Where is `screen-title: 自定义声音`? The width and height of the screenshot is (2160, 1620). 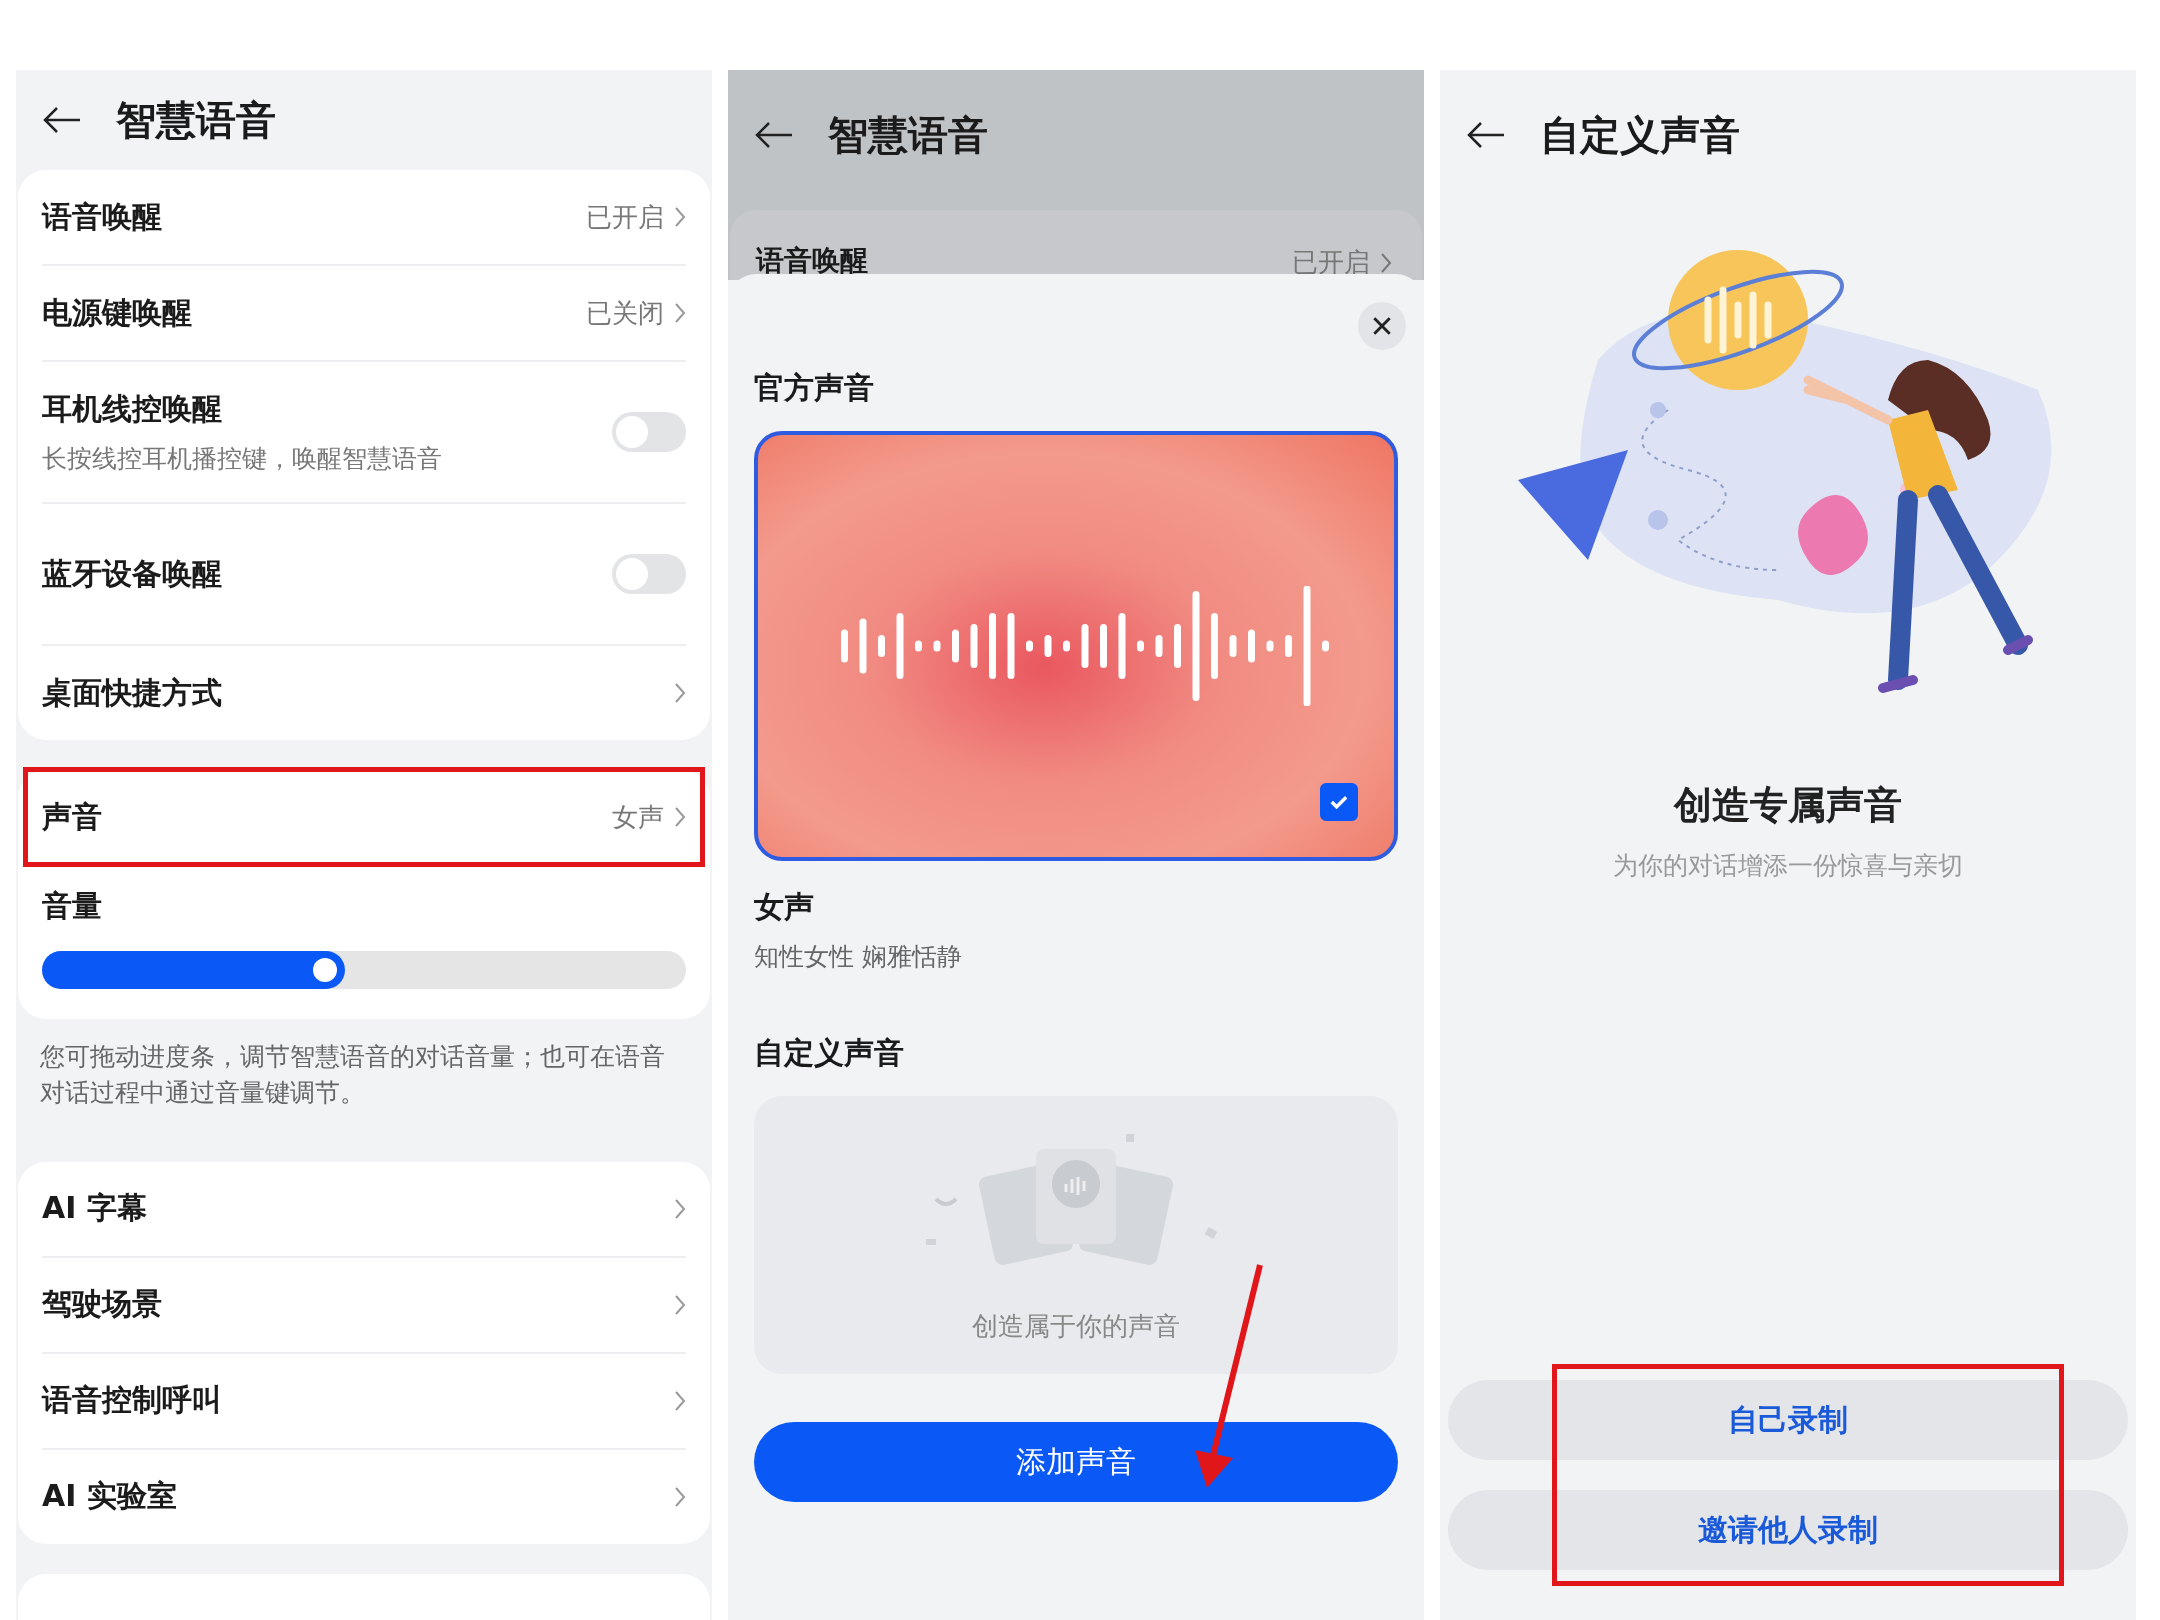 screen-title: 自定义声音 is located at coordinates (1640, 135).